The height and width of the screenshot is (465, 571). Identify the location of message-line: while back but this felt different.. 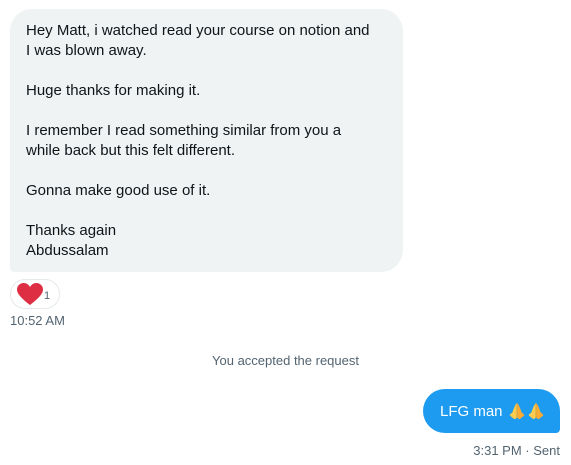
(131, 150).